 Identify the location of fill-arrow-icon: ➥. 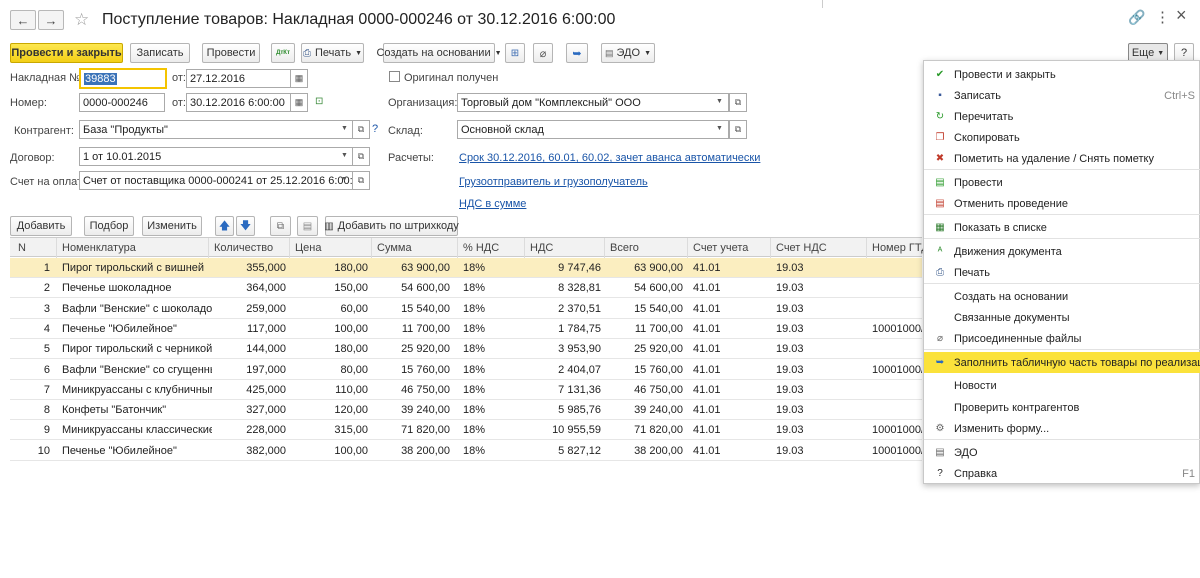
(577, 53).